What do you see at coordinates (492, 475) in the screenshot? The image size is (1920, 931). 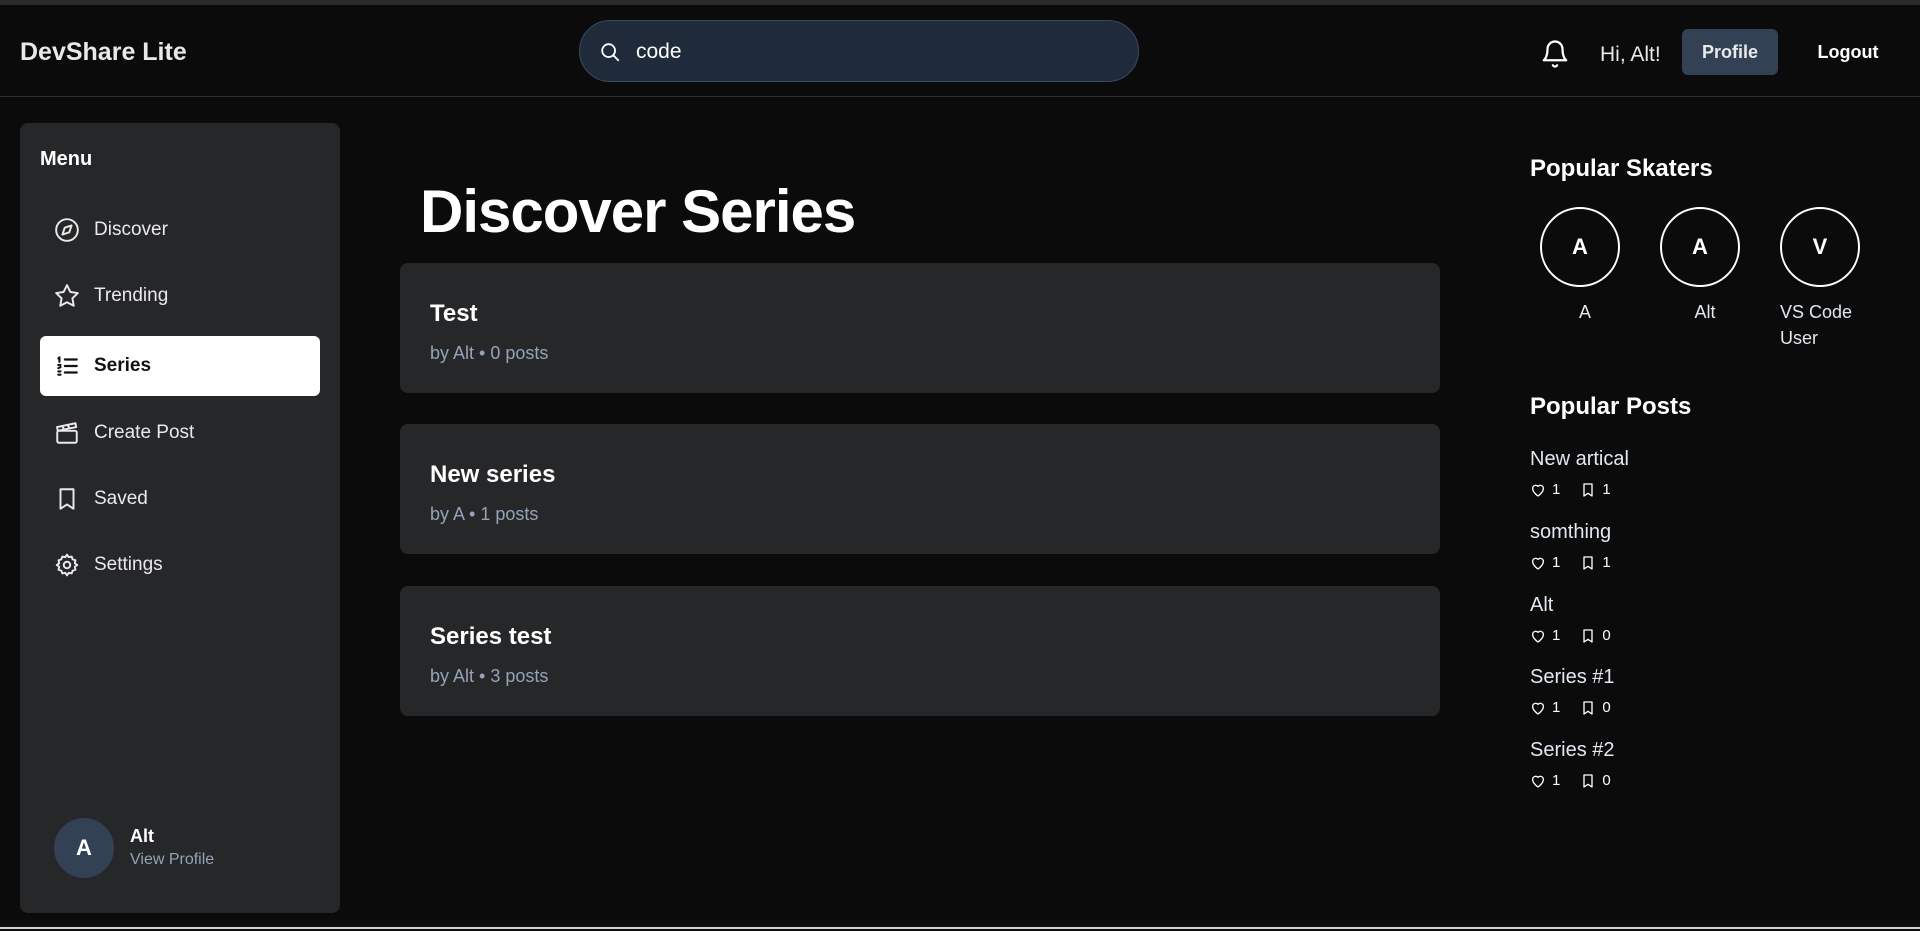 I see `series-title: New series` at bounding box center [492, 475].